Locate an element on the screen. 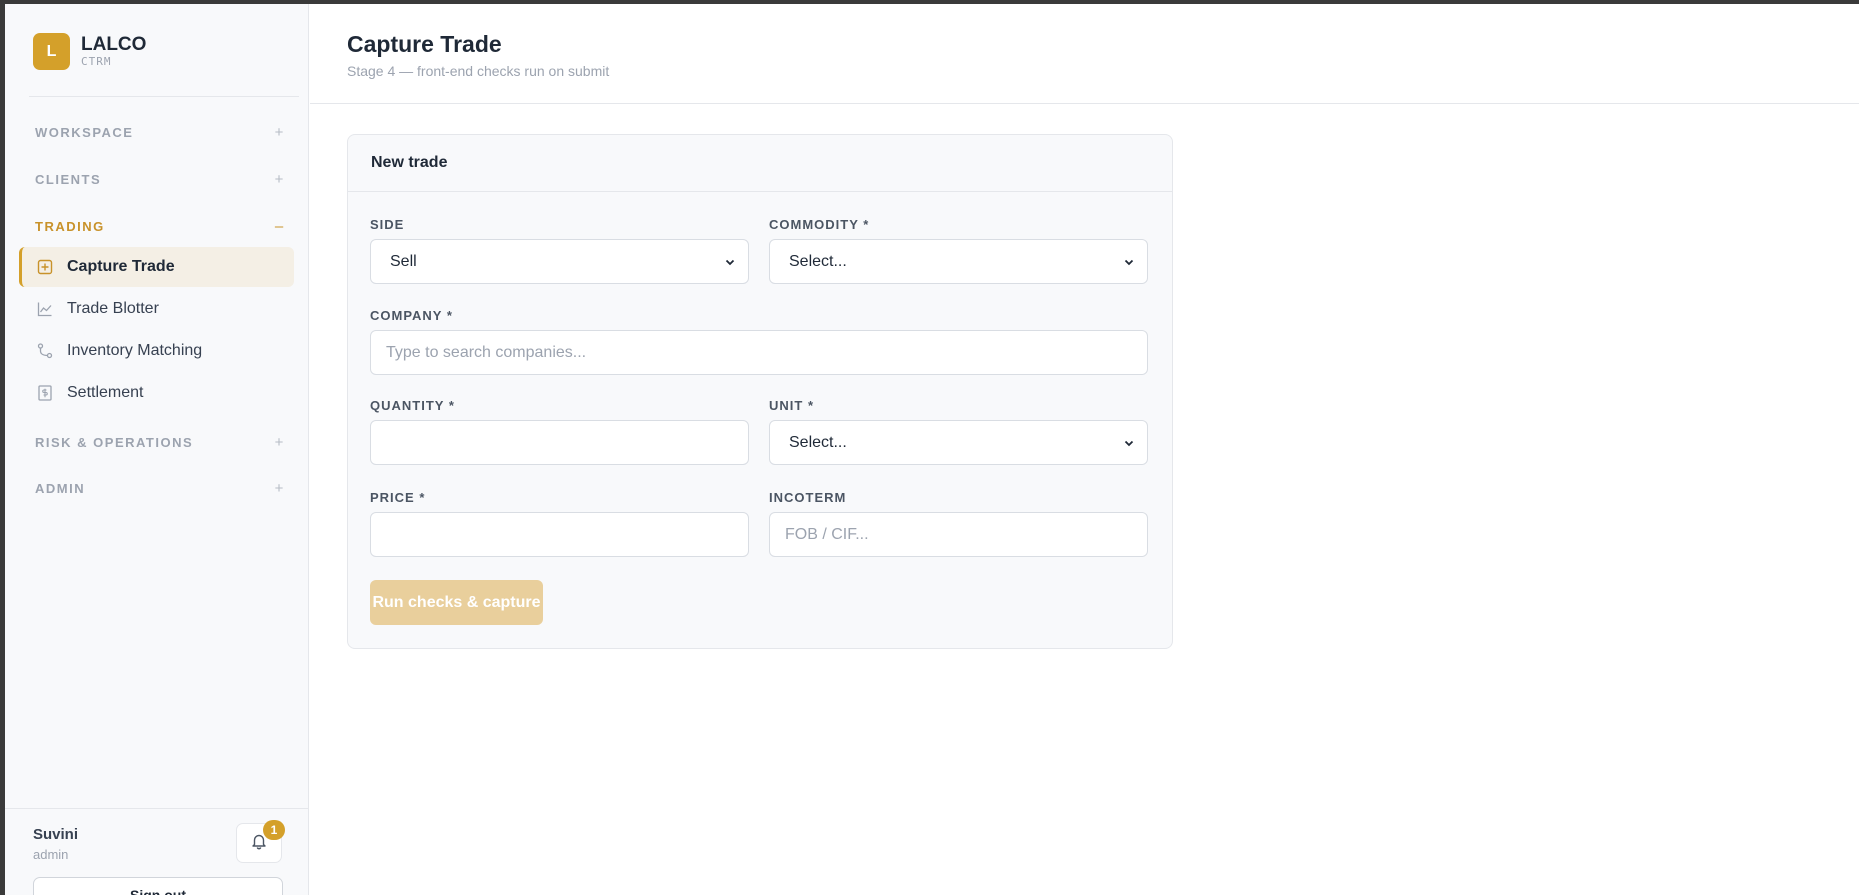  card-title: New trade is located at coordinates (760, 163).